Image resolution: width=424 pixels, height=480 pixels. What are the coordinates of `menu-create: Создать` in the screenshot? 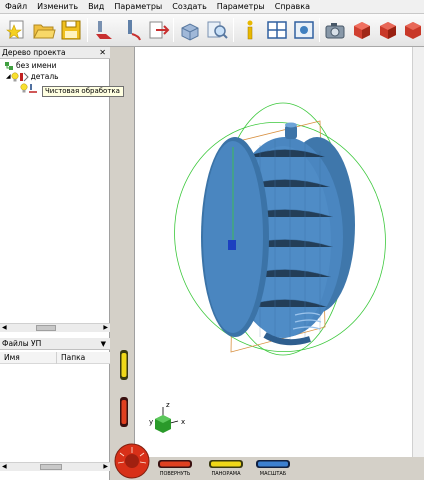 It's located at (189, 7).